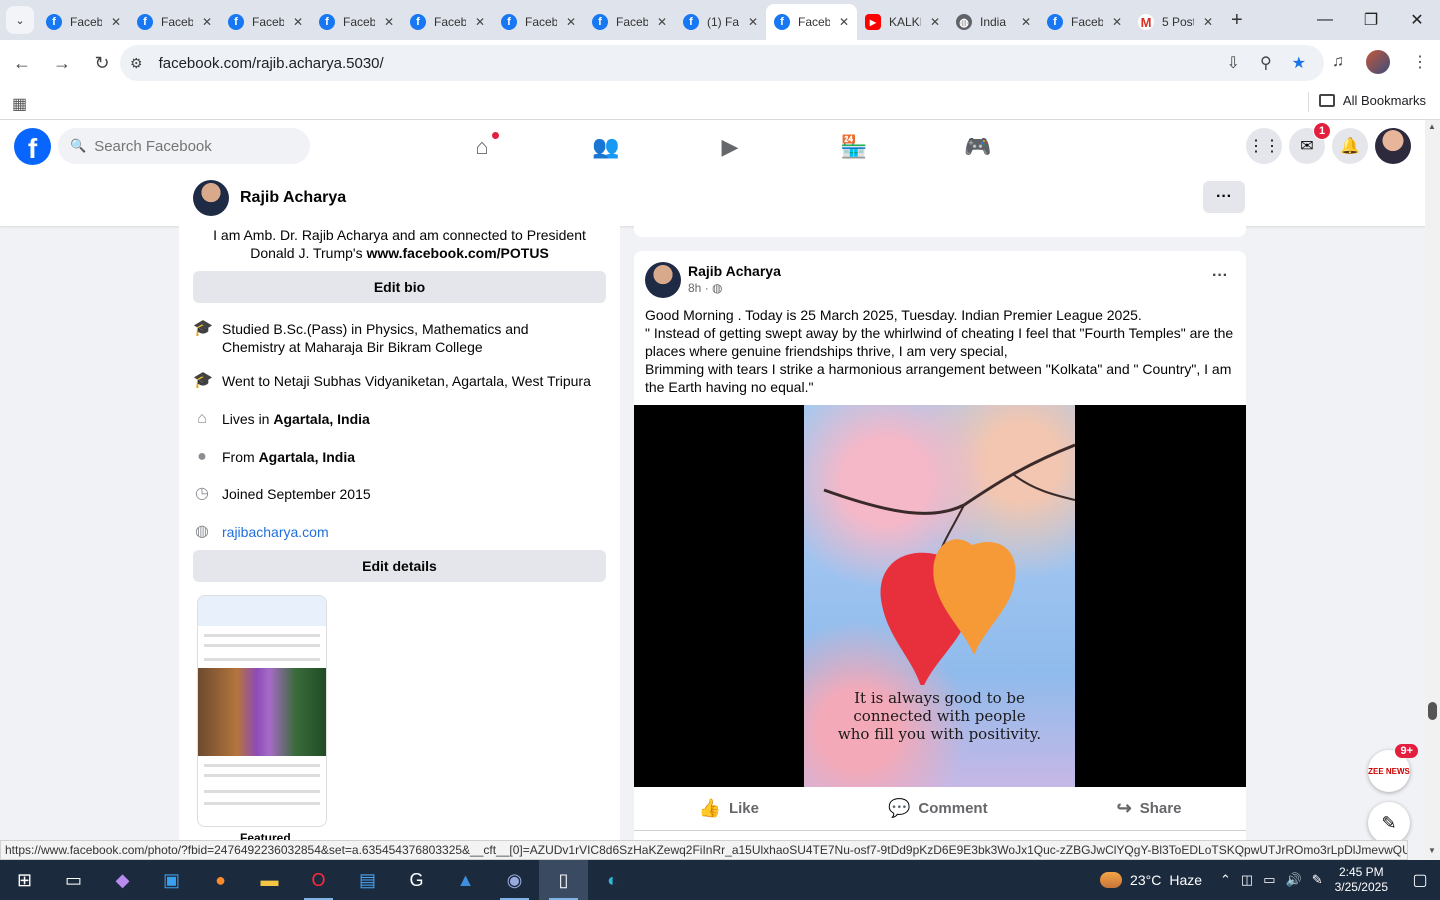 The image size is (1440, 900). What do you see at coordinates (902, 22) in the screenshot?
I see `tab: ▶ KALKI ✕` at bounding box center [902, 22].